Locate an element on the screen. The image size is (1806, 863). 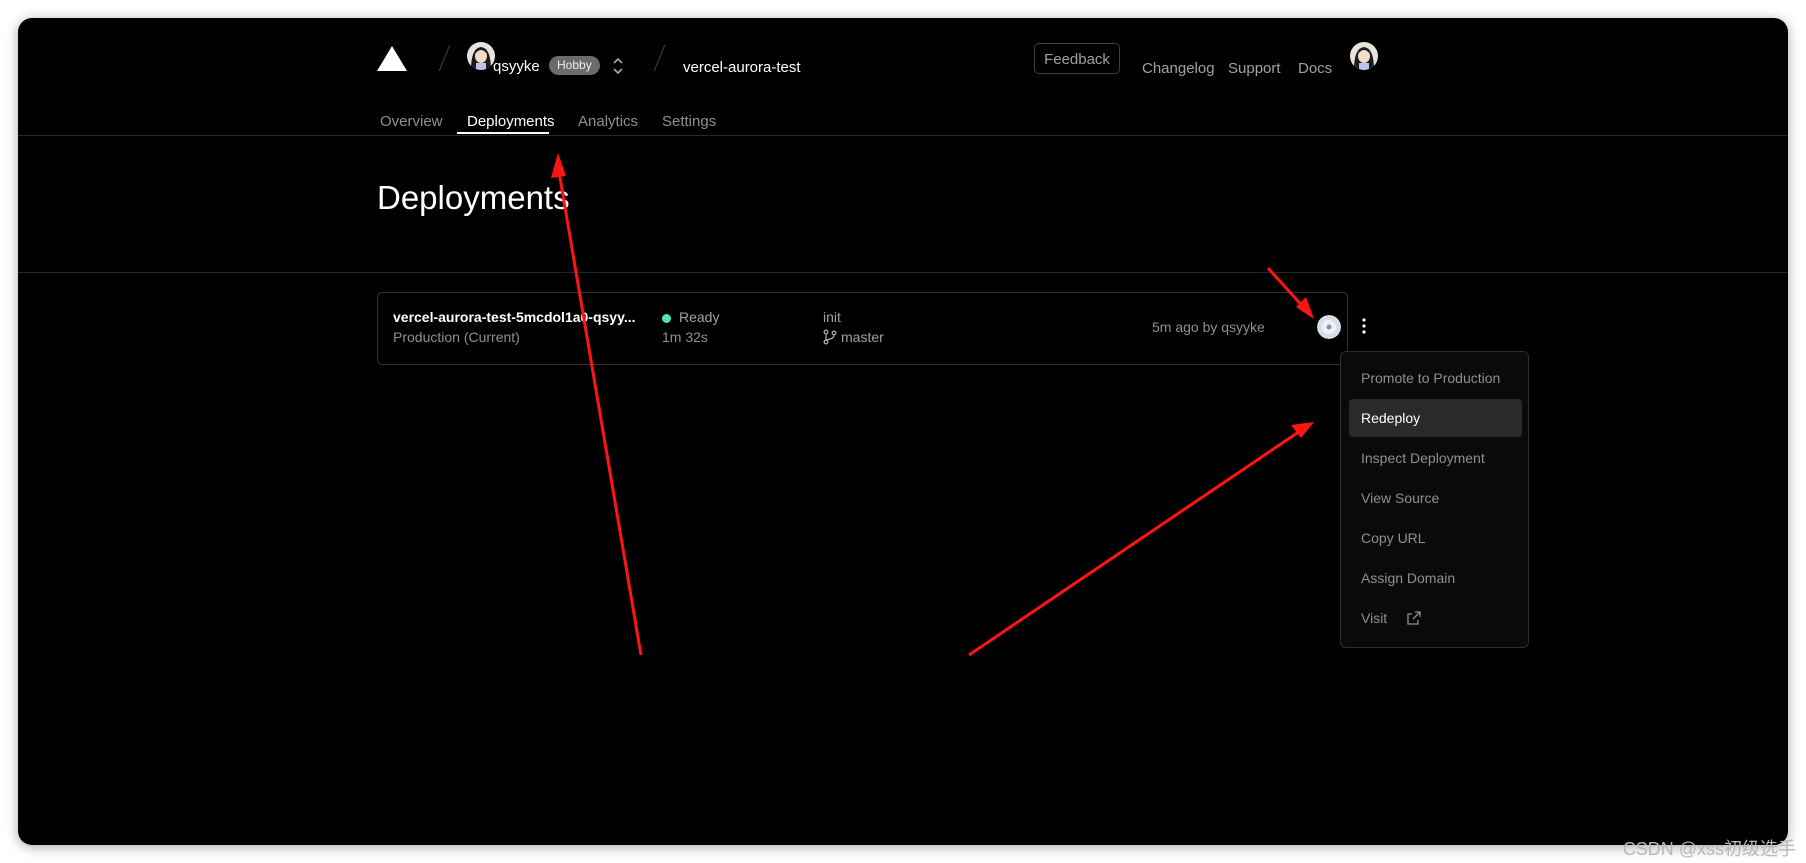
menu-item-redeploy: Redeploy is located at coordinates (1435, 418).